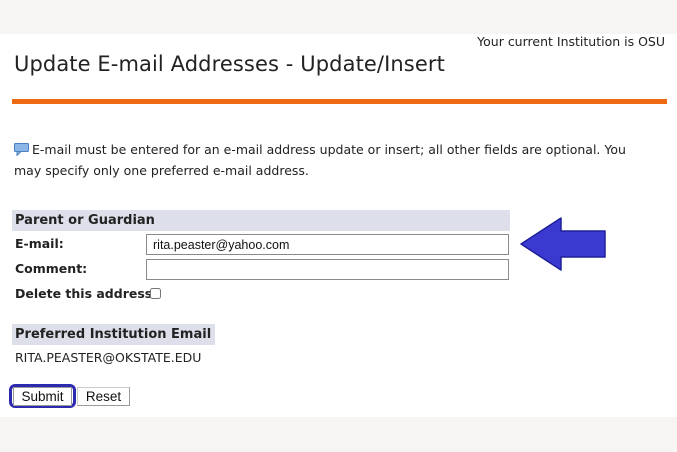  Describe the element at coordinates (155, 293) in the screenshot. I see `delete-address-checkbox` at that location.